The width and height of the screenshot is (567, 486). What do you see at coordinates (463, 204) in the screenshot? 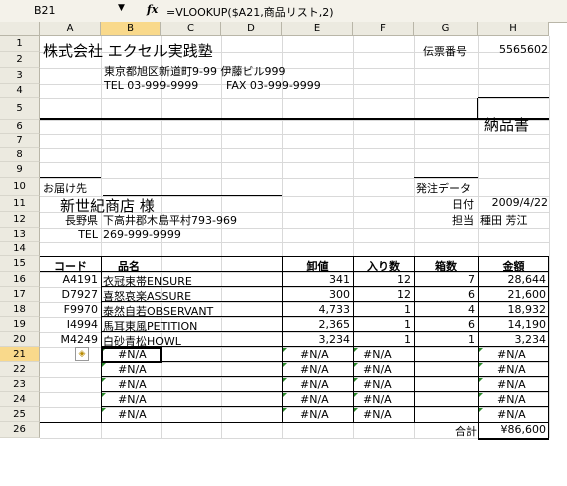
I see `date-label: 日付` at bounding box center [463, 204].